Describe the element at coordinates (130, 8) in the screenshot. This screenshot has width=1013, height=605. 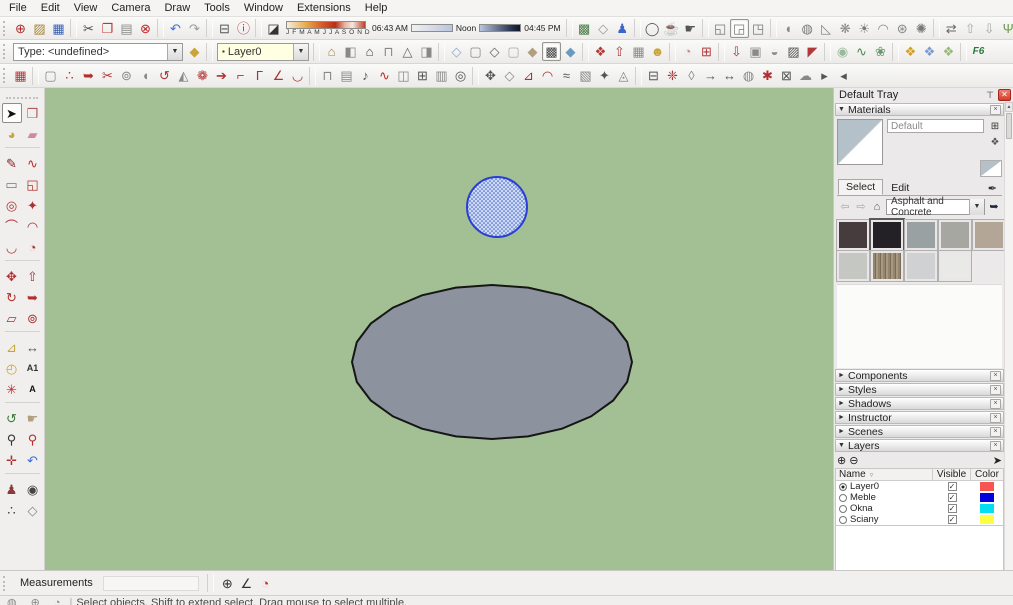
I see `menu-camera: Camera` at that location.